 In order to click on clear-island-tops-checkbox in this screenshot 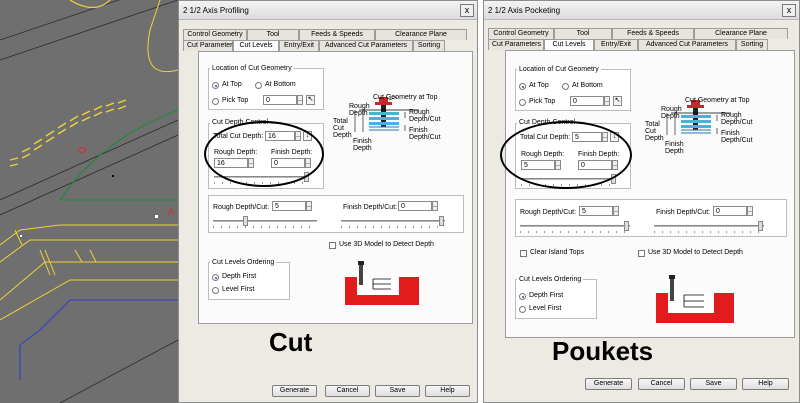, I will do `click(523, 253)`.